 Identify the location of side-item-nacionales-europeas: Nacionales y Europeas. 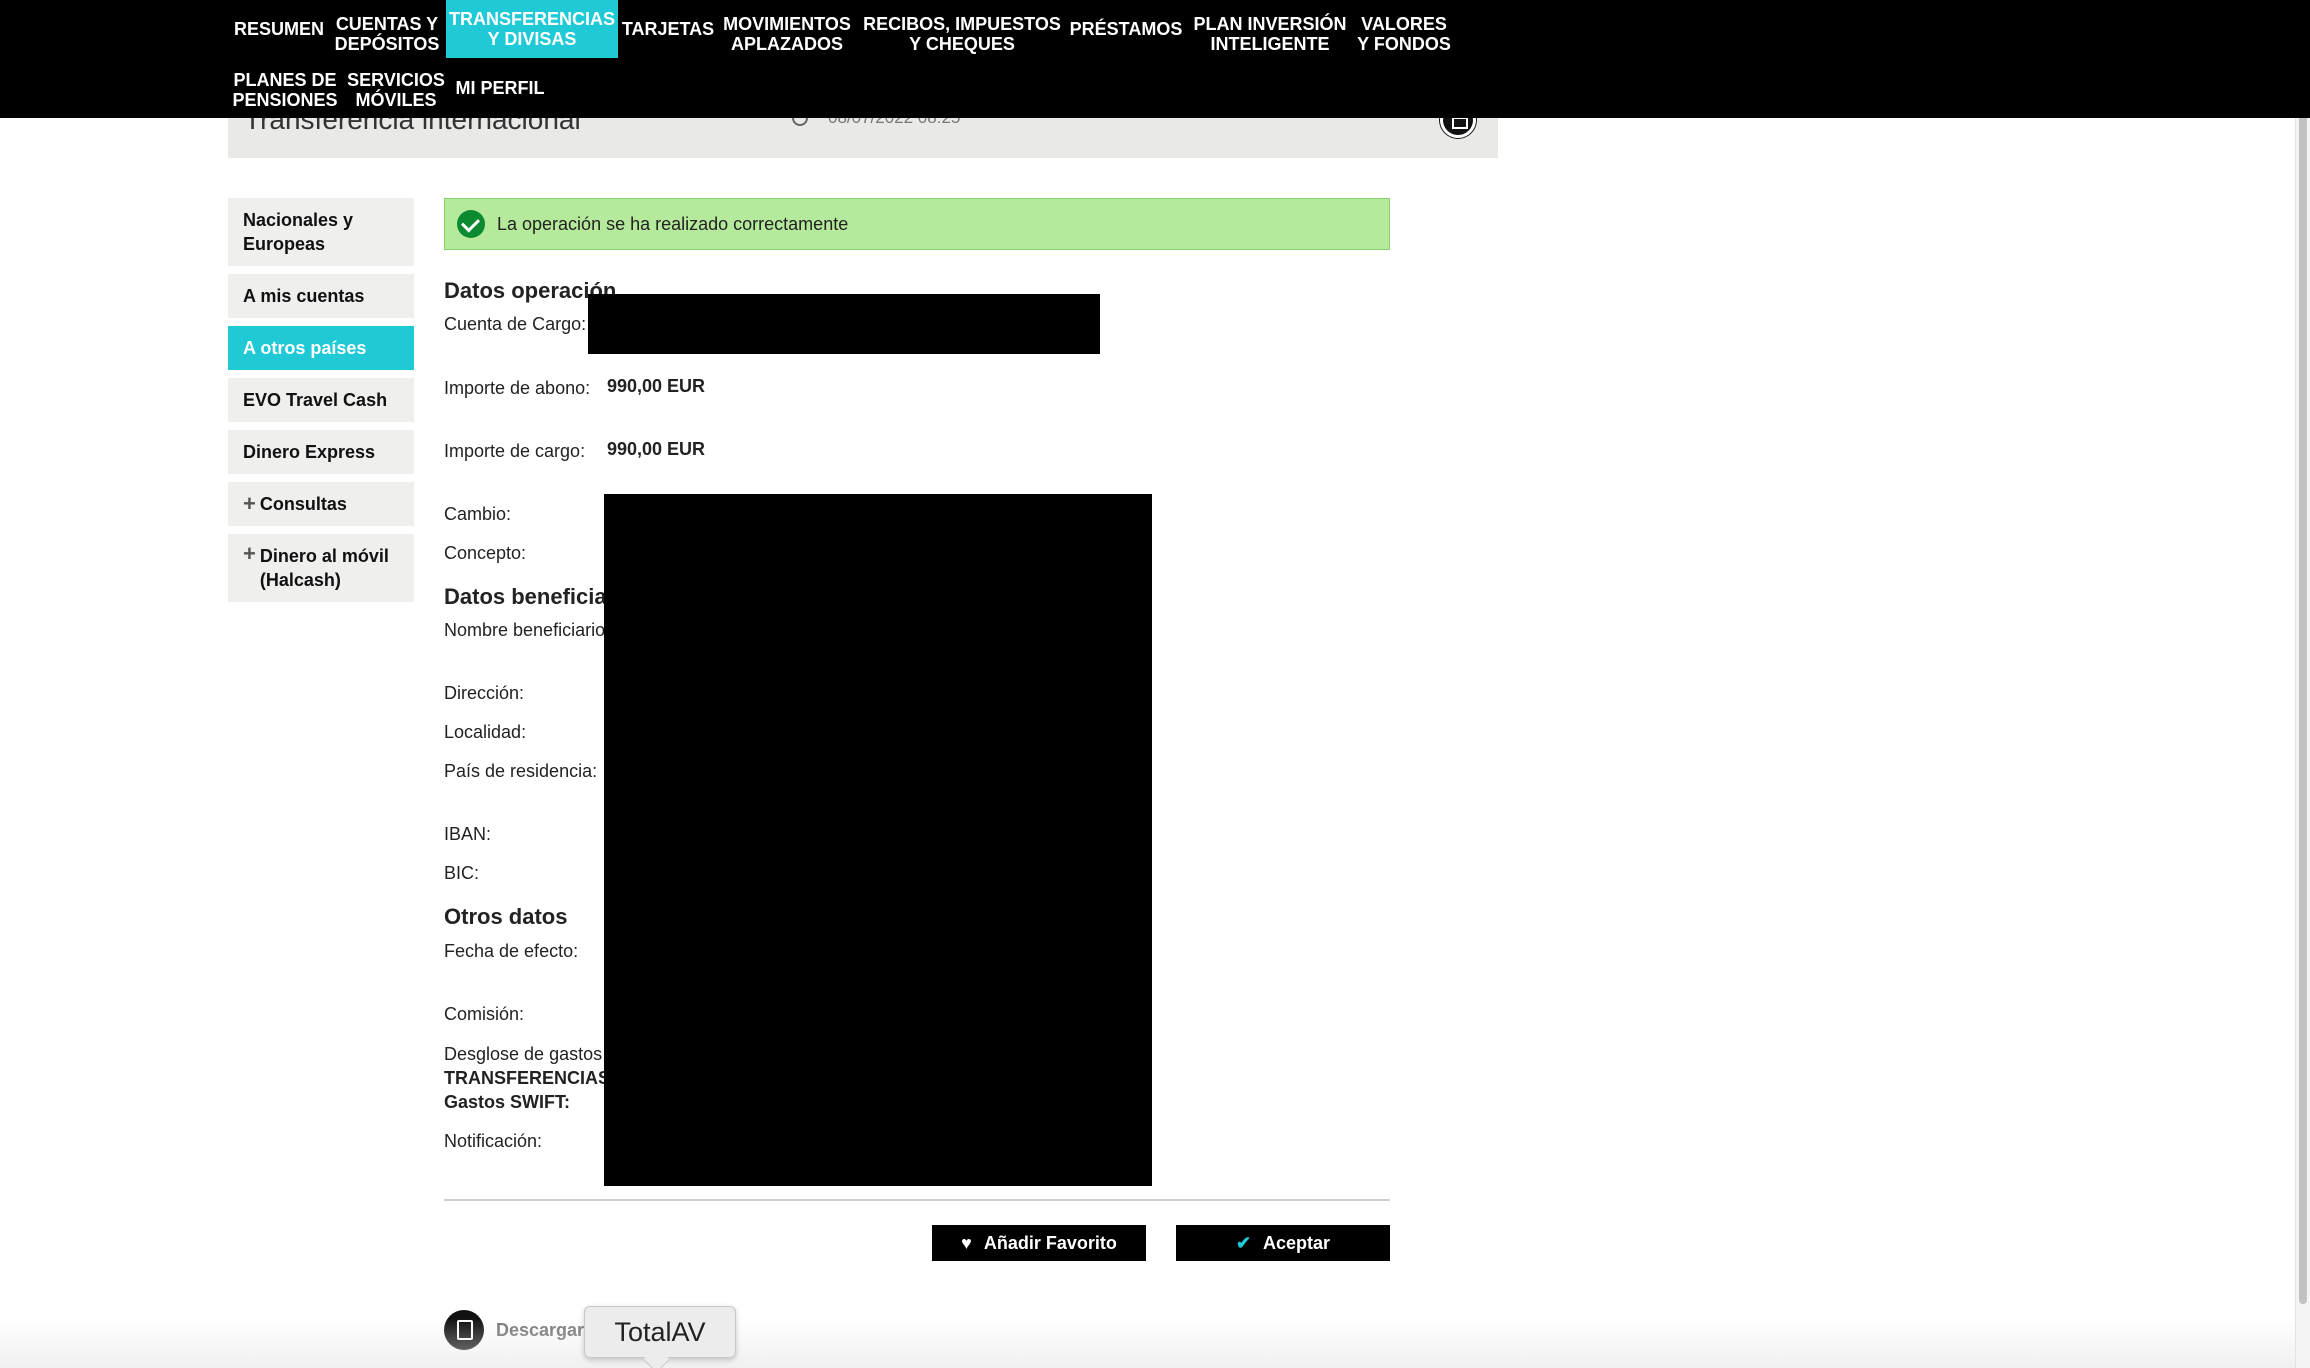
(321, 232).